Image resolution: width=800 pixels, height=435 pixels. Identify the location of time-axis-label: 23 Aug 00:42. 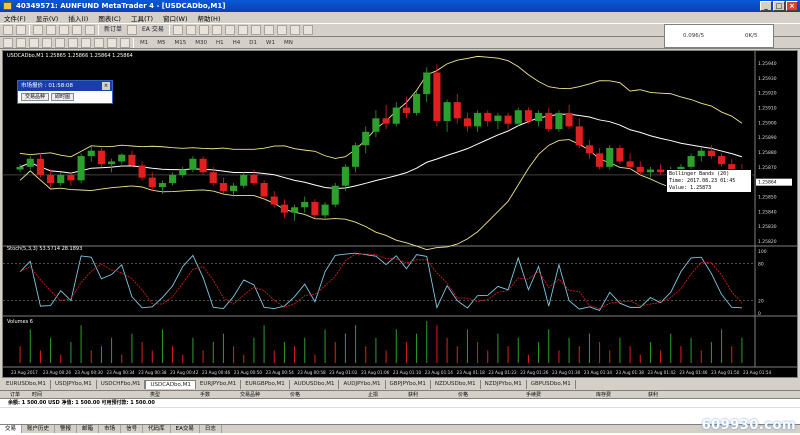
(184, 372).